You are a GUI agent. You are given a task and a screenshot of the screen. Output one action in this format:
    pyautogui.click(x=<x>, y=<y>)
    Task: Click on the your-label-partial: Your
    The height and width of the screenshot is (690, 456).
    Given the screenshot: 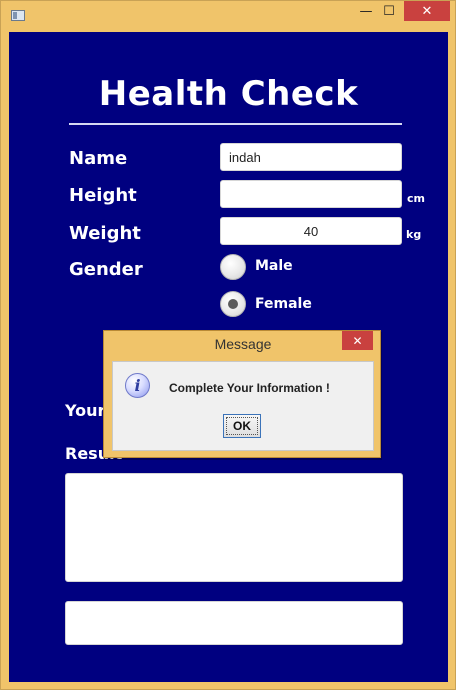 What is the action you would take?
    pyautogui.click(x=85, y=410)
    